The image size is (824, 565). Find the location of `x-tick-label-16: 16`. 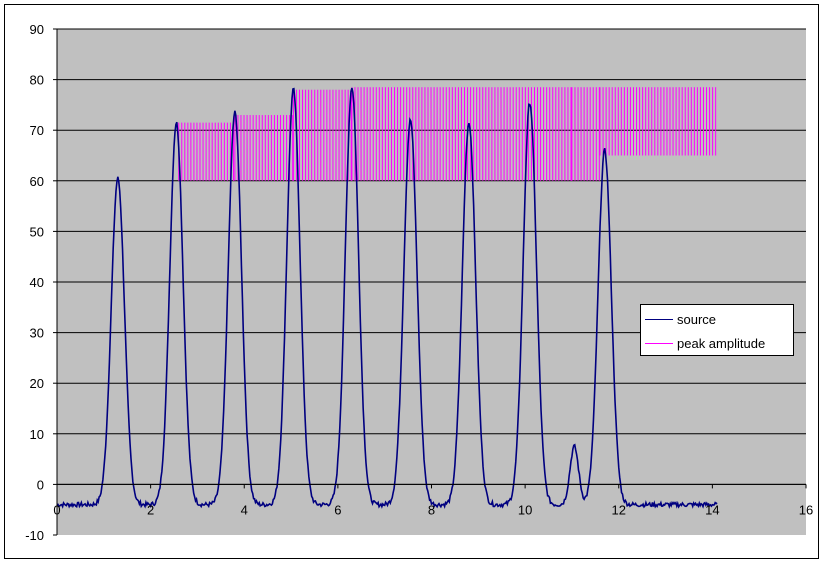

x-tick-label-16: 16 is located at coordinates (806, 509).